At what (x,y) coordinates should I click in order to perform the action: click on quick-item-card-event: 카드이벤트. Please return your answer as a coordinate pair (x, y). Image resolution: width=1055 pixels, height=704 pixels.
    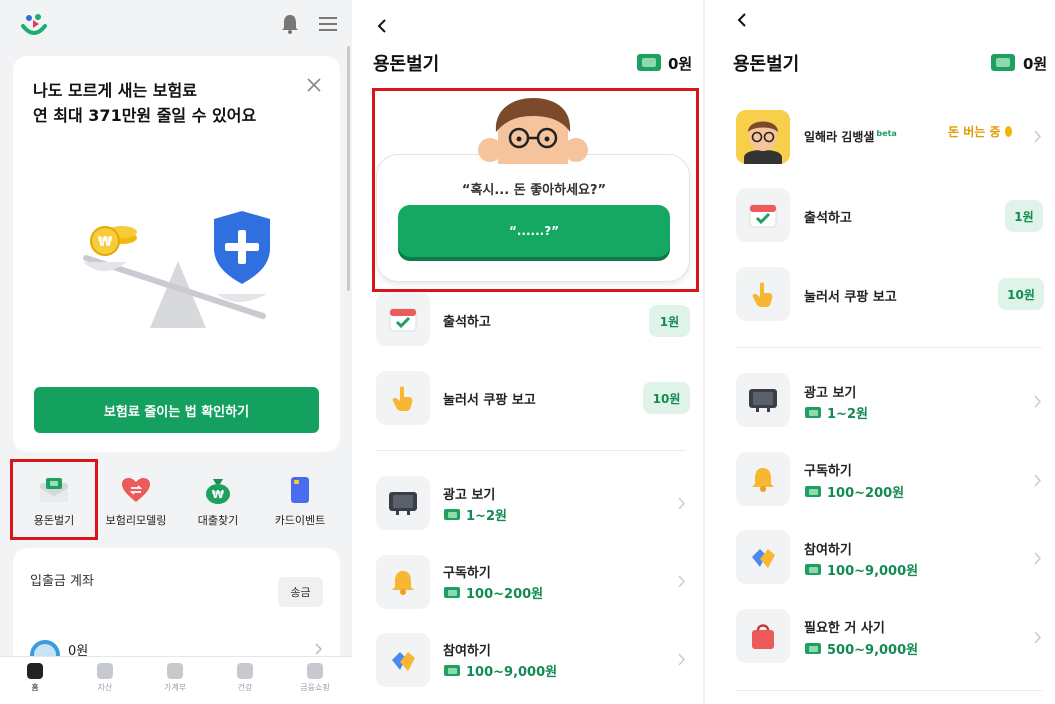
    Looking at the image, I should click on (300, 500).